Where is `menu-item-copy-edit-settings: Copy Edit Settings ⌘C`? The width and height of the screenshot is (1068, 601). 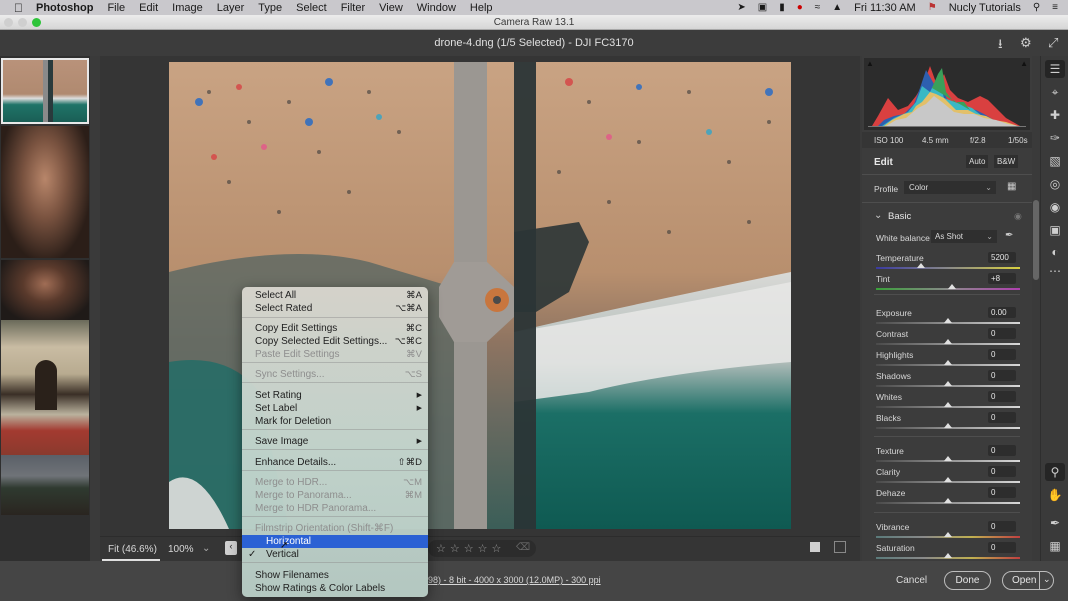
menu-item-copy-edit-settings: Copy Edit Settings ⌘C is located at coordinates (335, 328).